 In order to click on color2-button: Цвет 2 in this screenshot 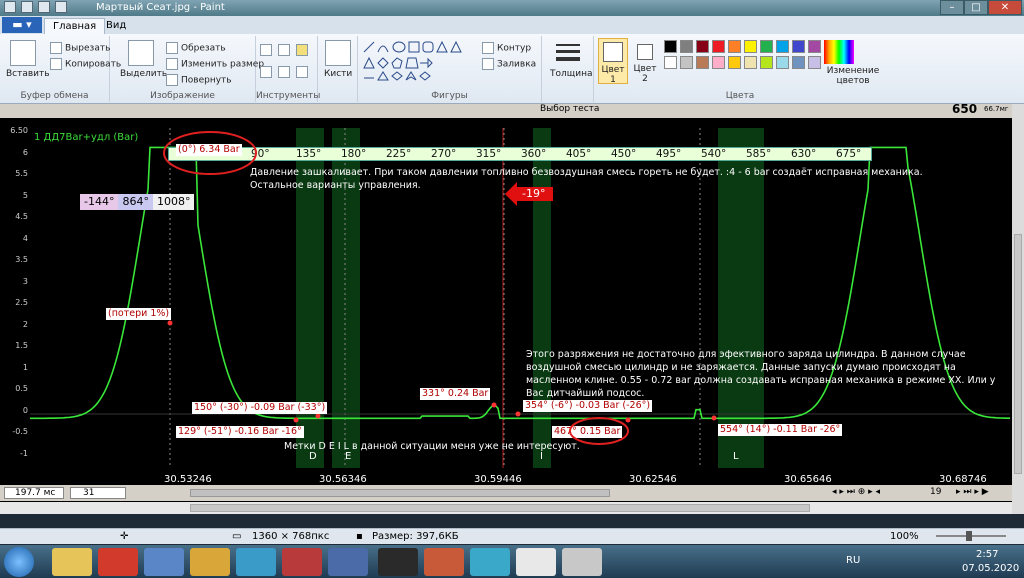, I will do `click(645, 61)`.